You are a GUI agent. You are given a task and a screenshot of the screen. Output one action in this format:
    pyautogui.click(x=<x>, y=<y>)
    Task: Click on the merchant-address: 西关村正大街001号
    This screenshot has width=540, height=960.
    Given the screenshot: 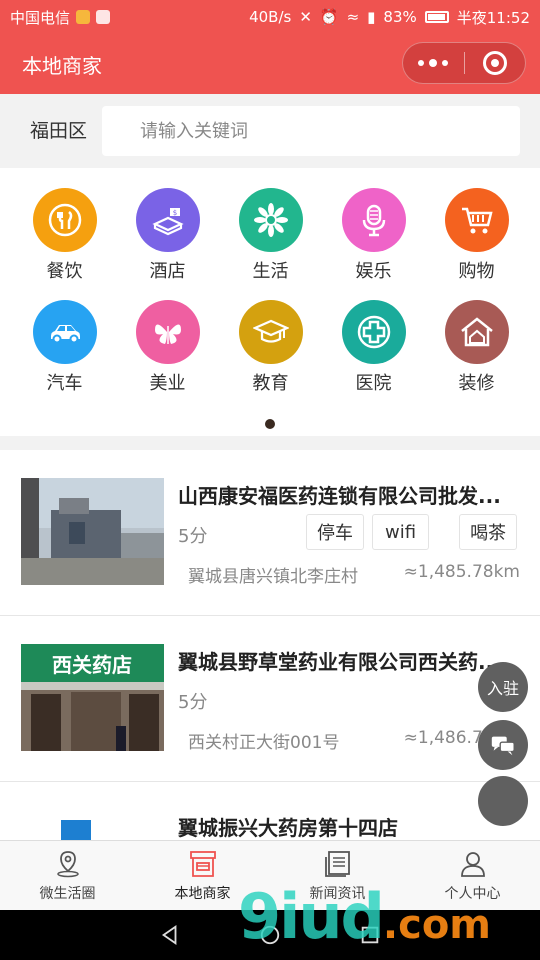 What is the action you would take?
    pyautogui.click(x=264, y=743)
    